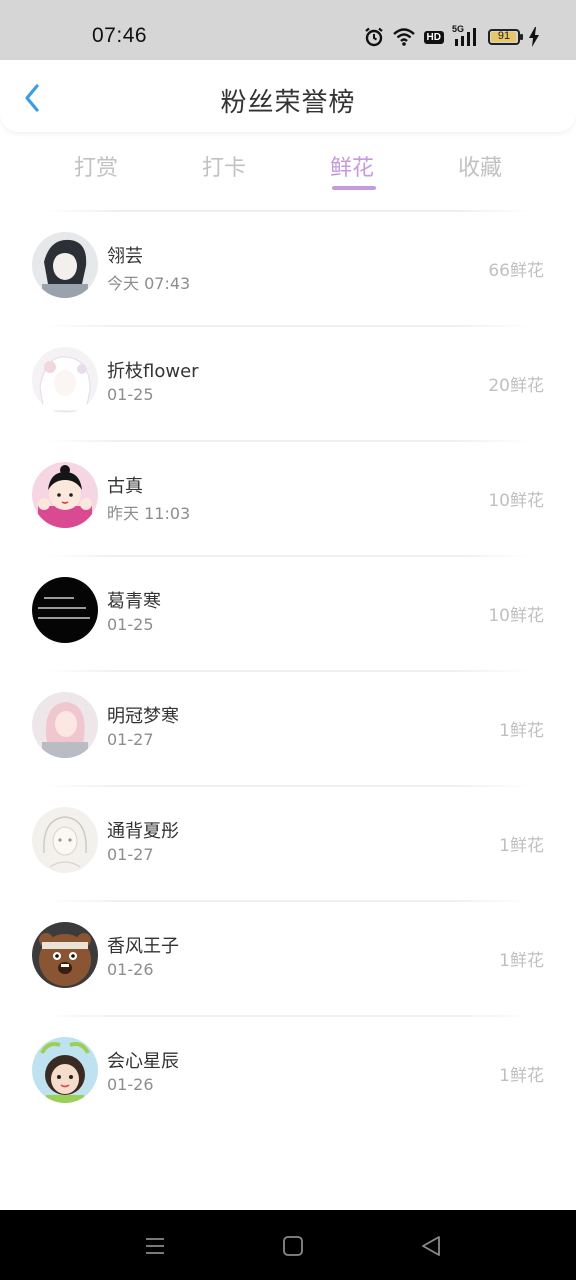 This screenshot has height=1280, width=576. Describe the element at coordinates (153, 371) in the screenshot. I see `fan-name: 折枝flower` at that location.